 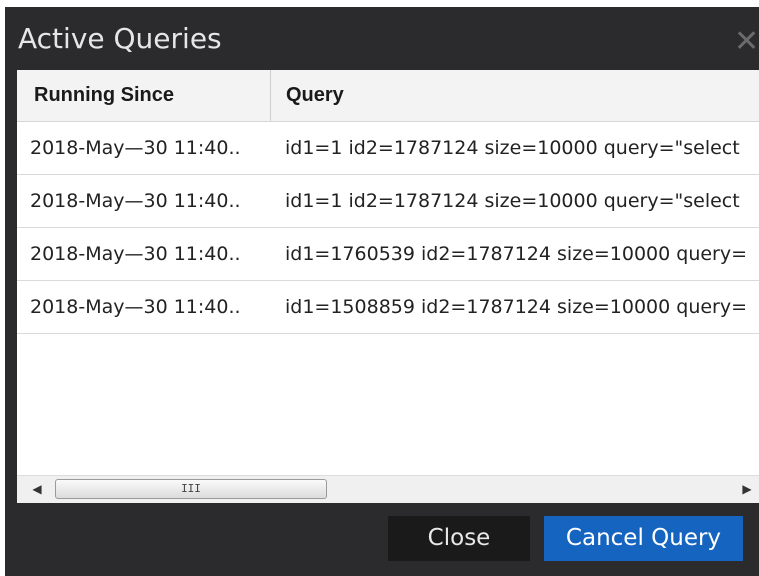 What do you see at coordinates (746, 42) in the screenshot?
I see `close-icon: ✕` at bounding box center [746, 42].